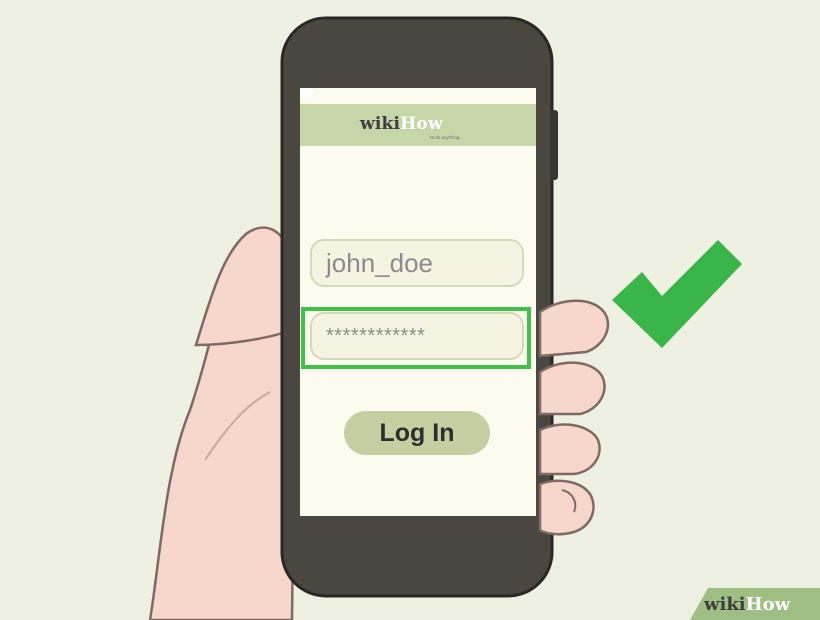  I want to click on app-logo-part2: How, so click(421, 124).